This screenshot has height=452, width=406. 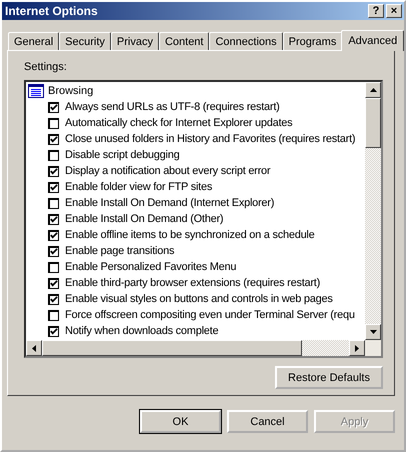 What do you see at coordinates (138, 187) in the screenshot?
I see `setting-label: Enable folder view for FTP sites` at bounding box center [138, 187].